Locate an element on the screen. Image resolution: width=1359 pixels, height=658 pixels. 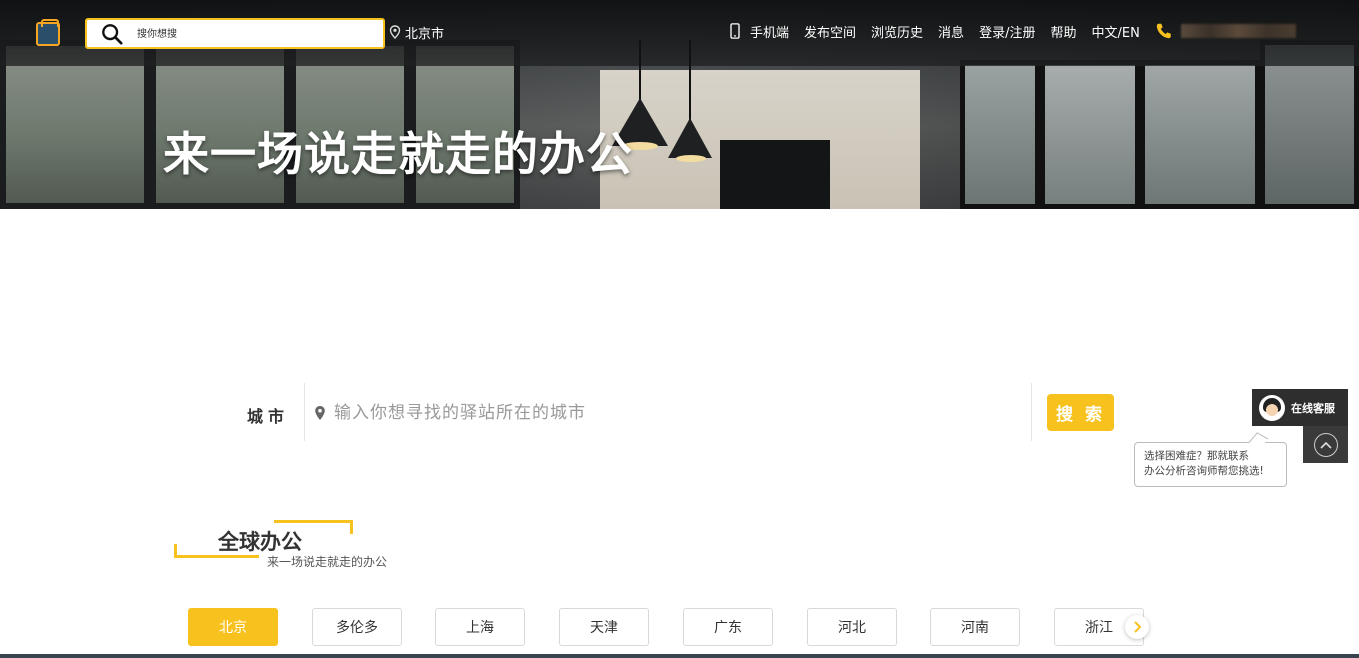
header-search-box is located at coordinates (235, 33).